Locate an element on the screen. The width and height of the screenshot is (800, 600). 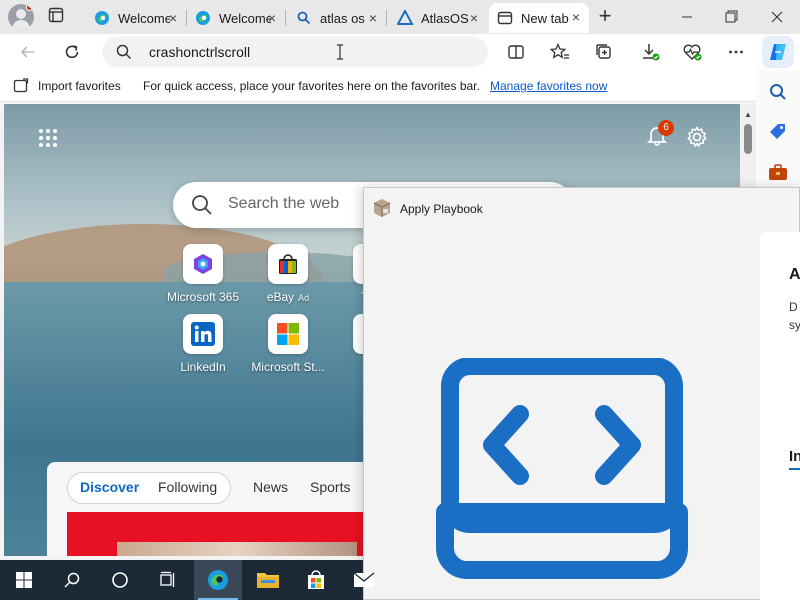
taskbar-mail-button is located at coordinates (364, 580).